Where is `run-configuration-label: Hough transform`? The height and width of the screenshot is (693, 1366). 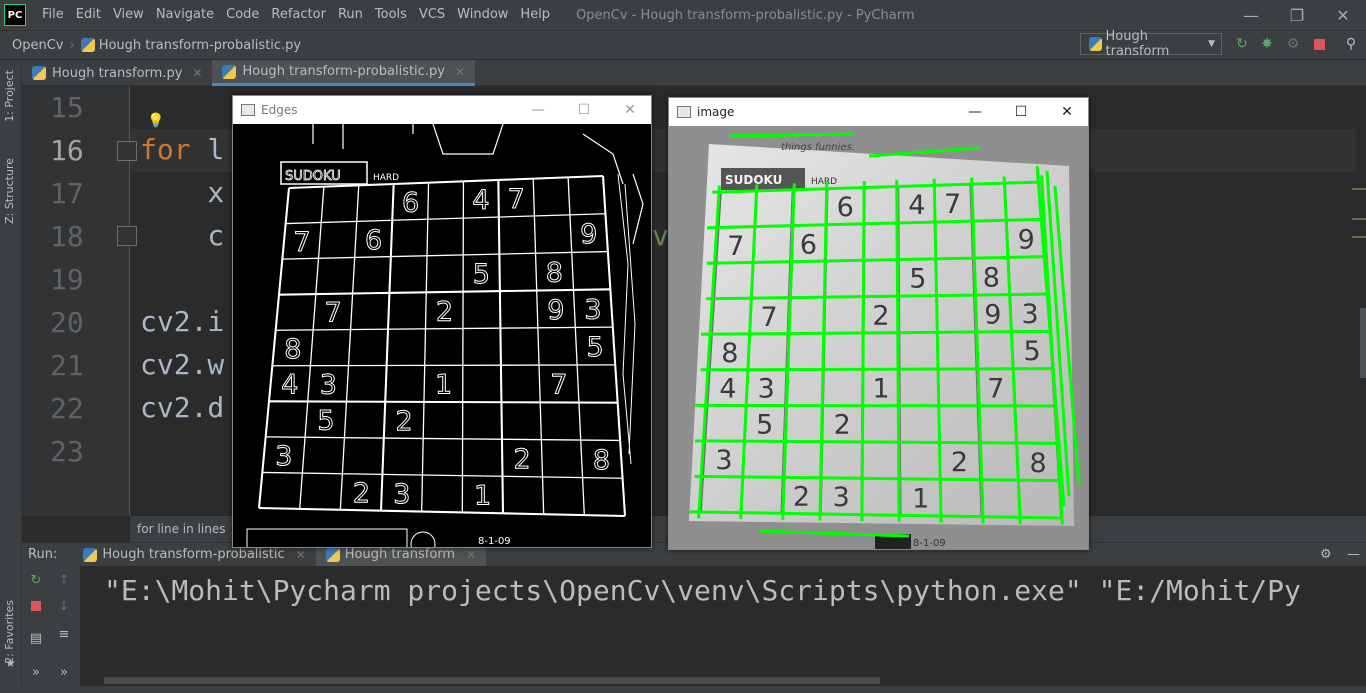 run-configuration-label: Hough transform is located at coordinates (1137, 44).